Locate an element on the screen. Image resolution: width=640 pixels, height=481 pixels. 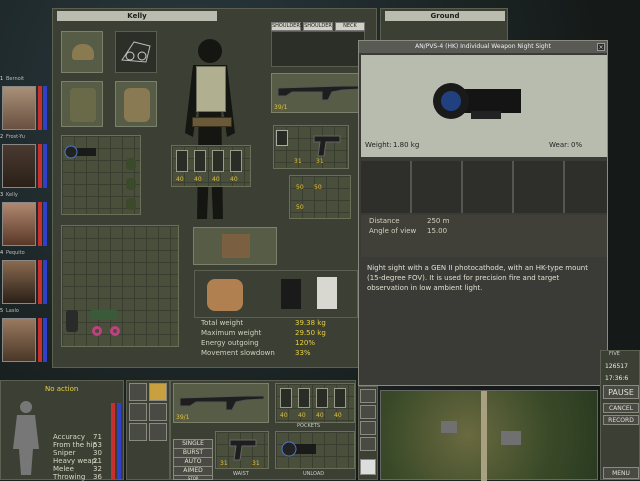
stat-label: Total weight is located at coordinates (222, 323).